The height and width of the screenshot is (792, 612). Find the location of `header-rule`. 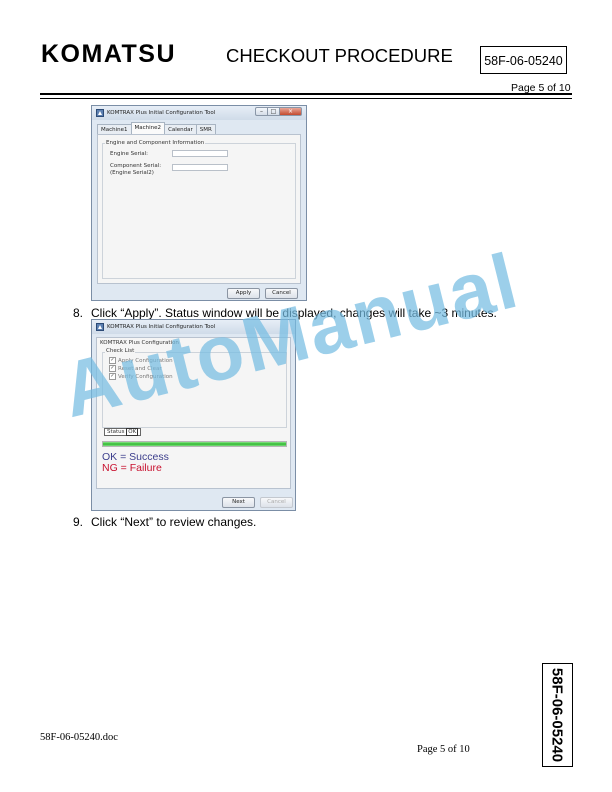

header-rule is located at coordinates (306, 94).